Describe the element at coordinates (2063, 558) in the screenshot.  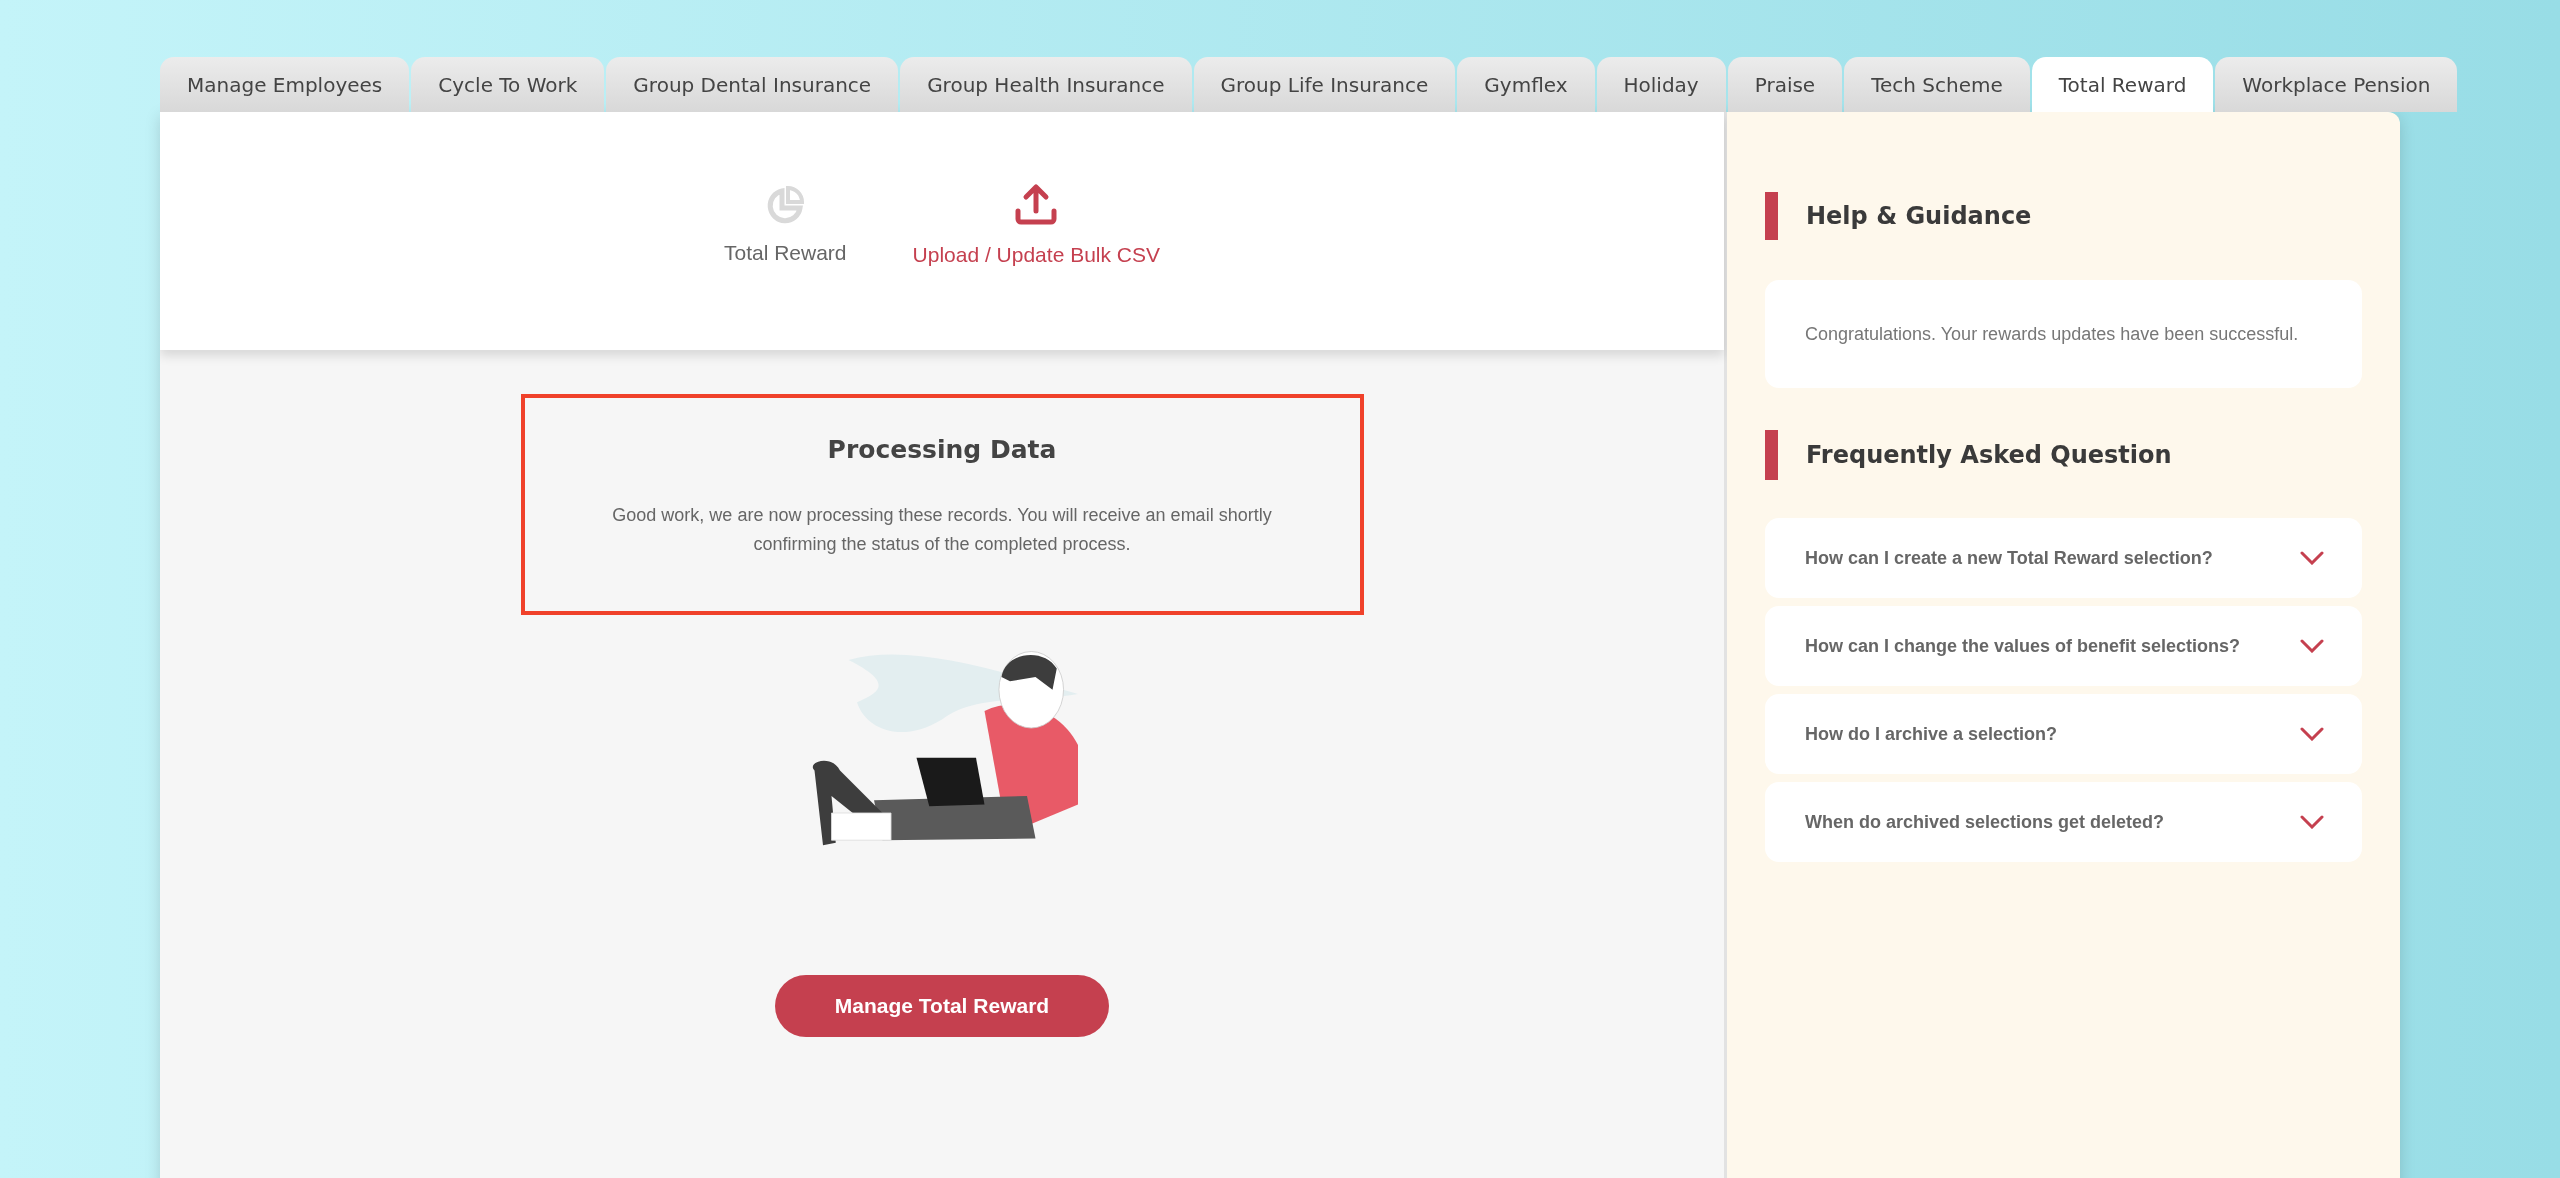
I see `faq-item: How can I create a new Total Reward selection?` at that location.